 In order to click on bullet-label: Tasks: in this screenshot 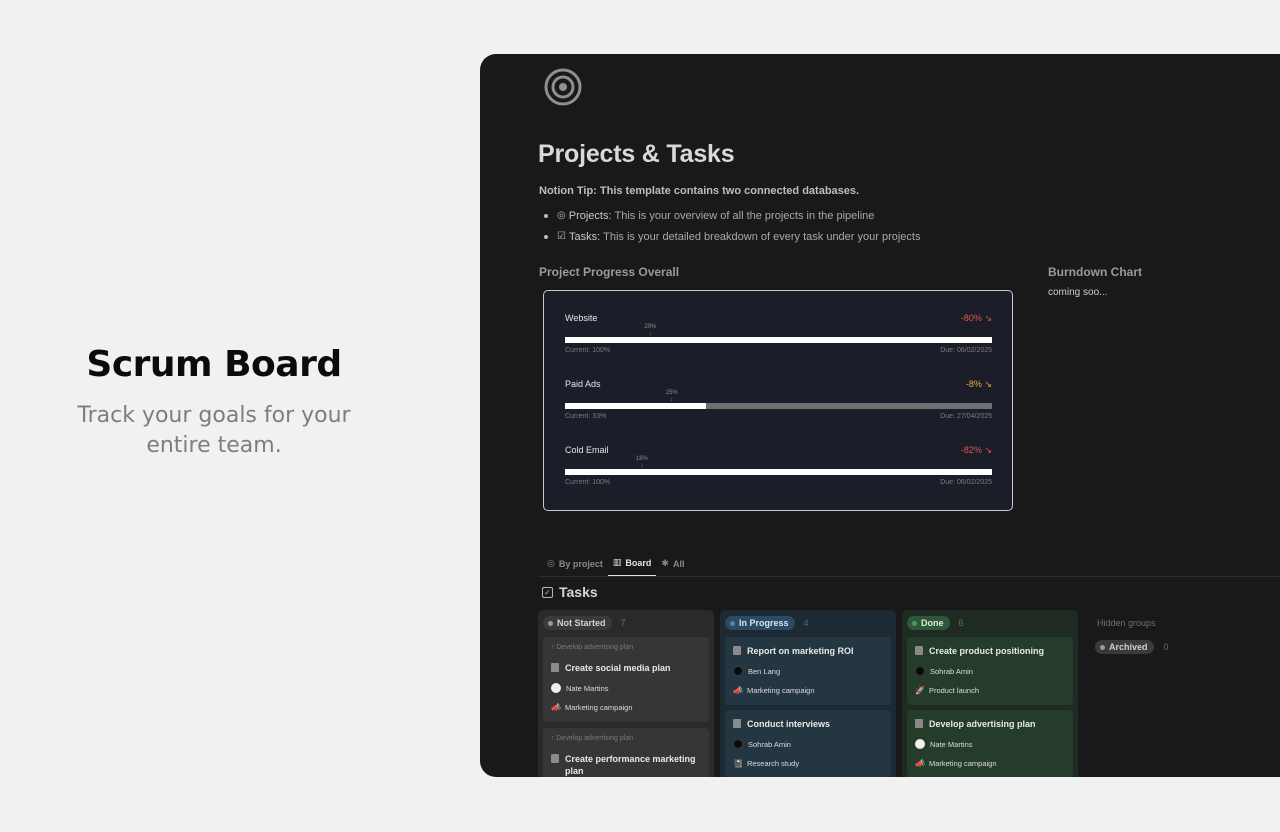, I will do `click(584, 237)`.